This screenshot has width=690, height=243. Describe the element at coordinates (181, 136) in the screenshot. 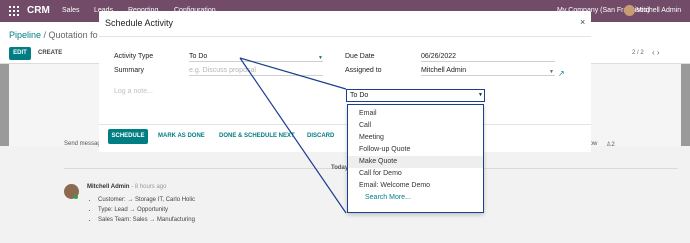

I see `mark-as-done-button: MARK AS DONE` at that location.